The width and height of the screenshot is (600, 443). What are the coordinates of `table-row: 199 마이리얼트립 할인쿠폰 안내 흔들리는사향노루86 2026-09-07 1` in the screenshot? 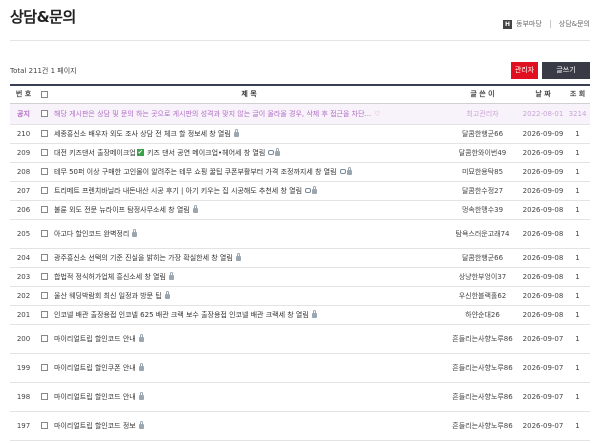 It's located at (300, 367).